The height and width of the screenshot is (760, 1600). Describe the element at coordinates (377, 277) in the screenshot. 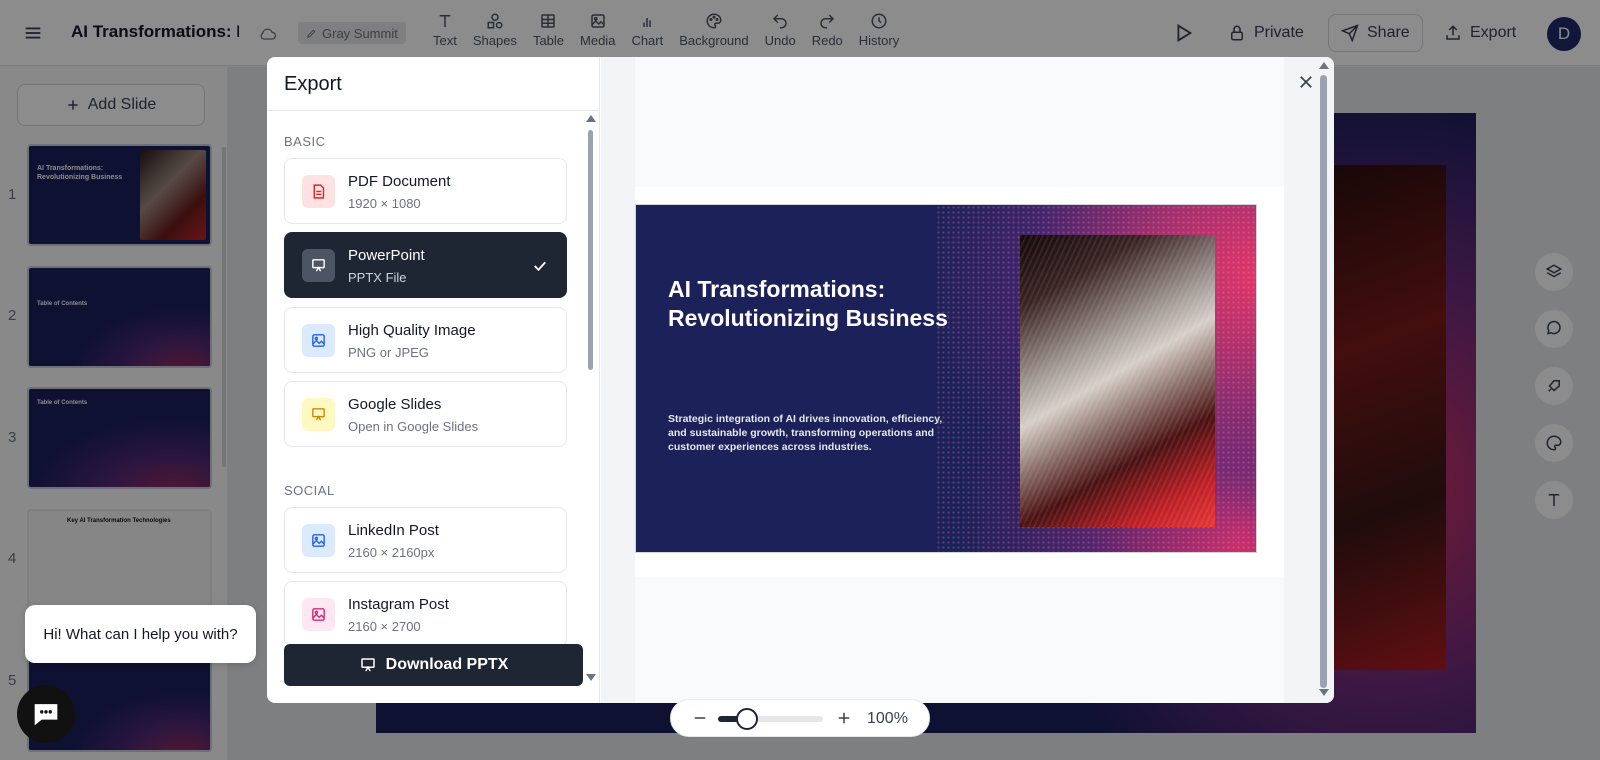

I see `option-sub: PPTX File` at that location.